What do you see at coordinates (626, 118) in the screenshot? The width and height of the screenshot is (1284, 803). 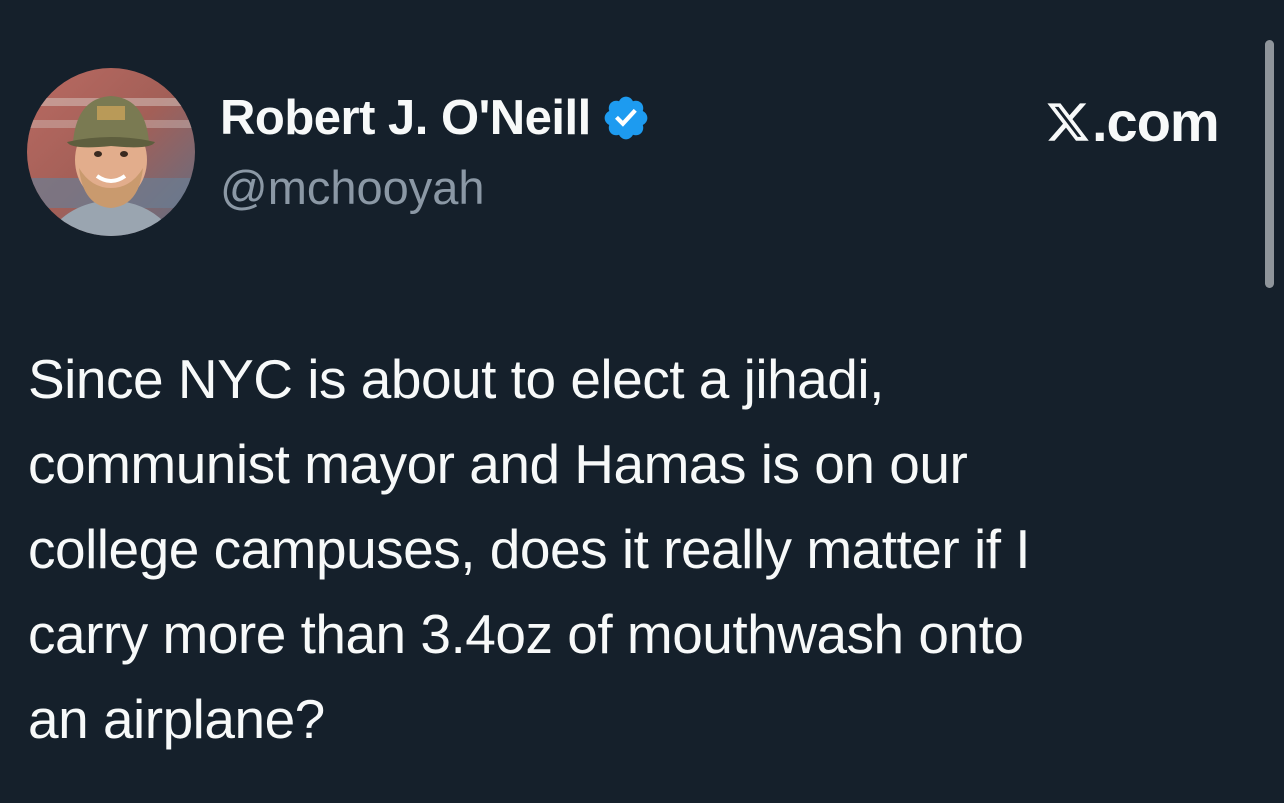 I see `verified-badge-icon` at bounding box center [626, 118].